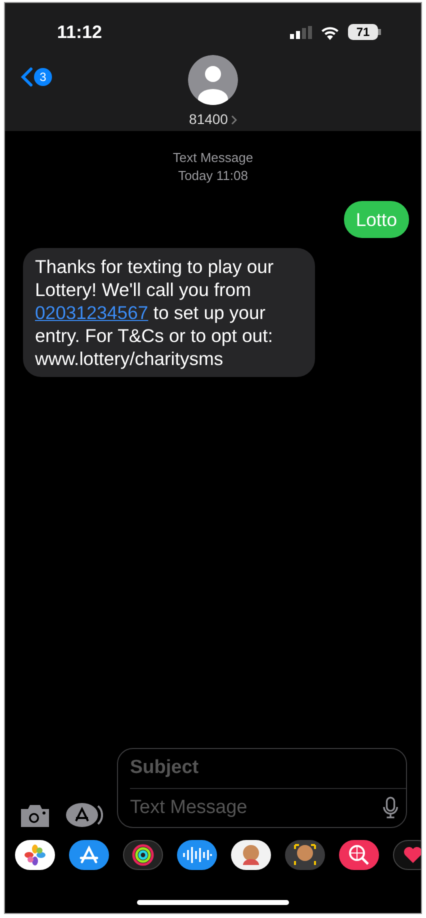 Image resolution: width=426 pixels, height=918 pixels. I want to click on back-button: 3, so click(36, 77).